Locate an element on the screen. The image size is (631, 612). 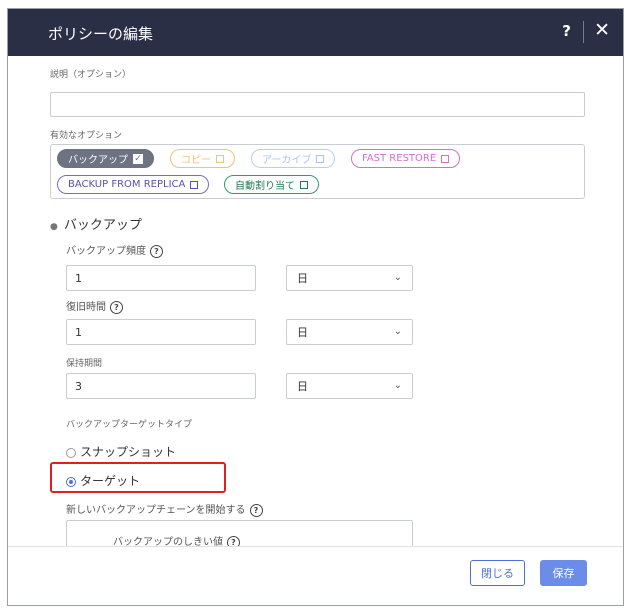
retention-unit-select: 日 ⌄ is located at coordinates (349, 386).